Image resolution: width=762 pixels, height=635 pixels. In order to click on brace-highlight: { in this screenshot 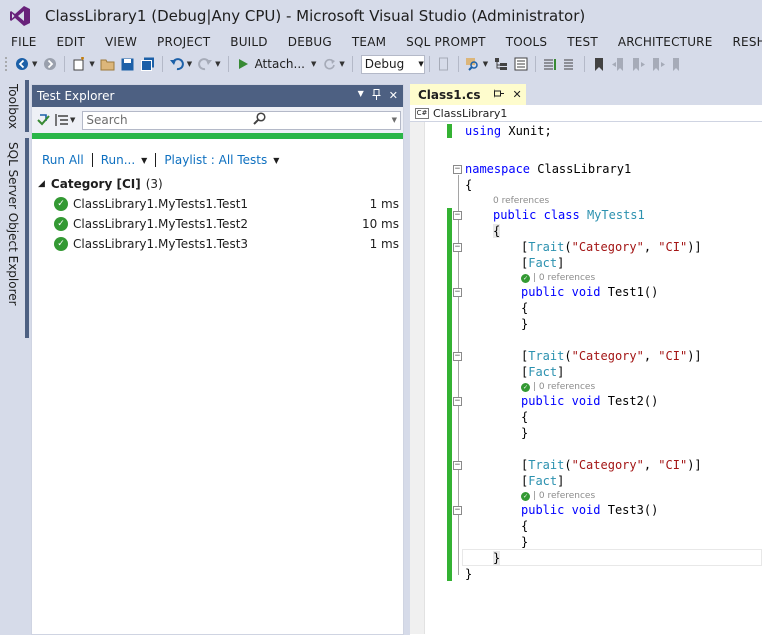, I will do `click(497, 231)`.